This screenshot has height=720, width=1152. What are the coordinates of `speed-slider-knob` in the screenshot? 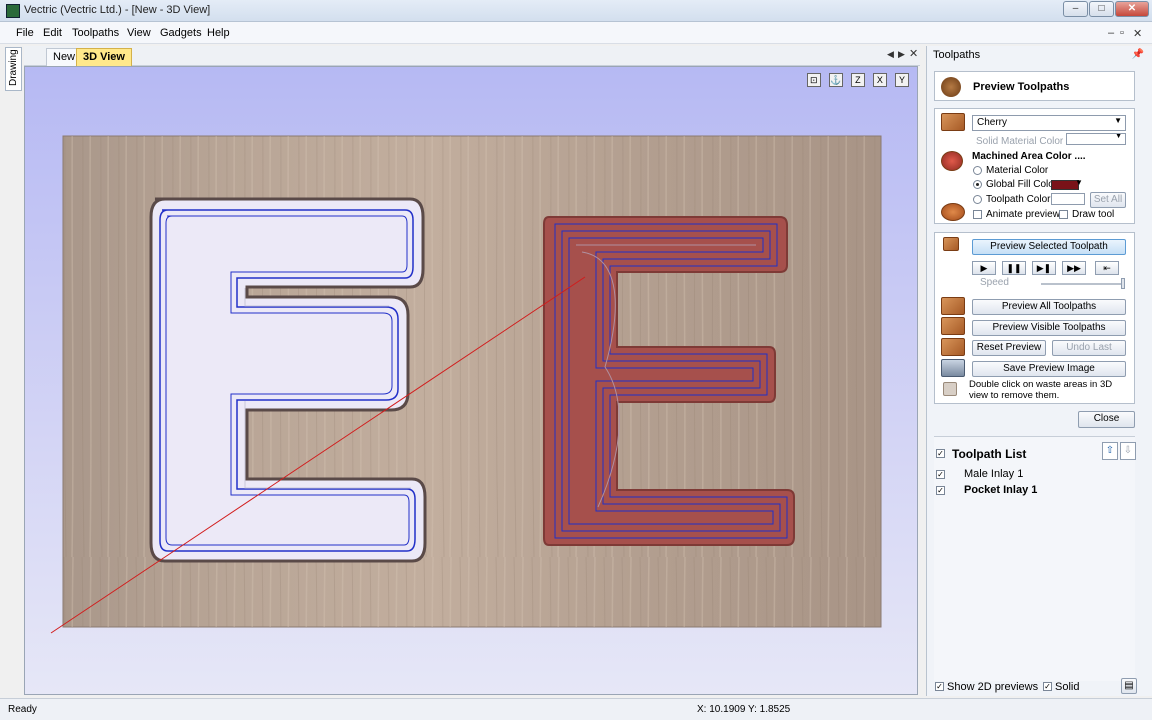 It's located at (1123, 283).